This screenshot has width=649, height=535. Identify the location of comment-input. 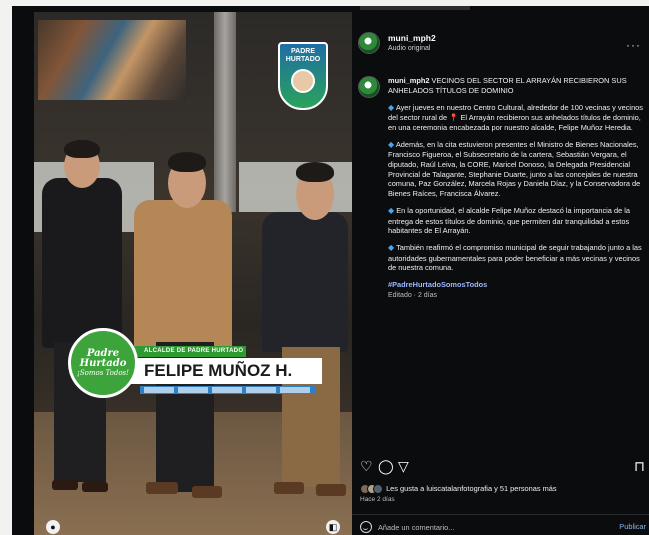
(488, 527).